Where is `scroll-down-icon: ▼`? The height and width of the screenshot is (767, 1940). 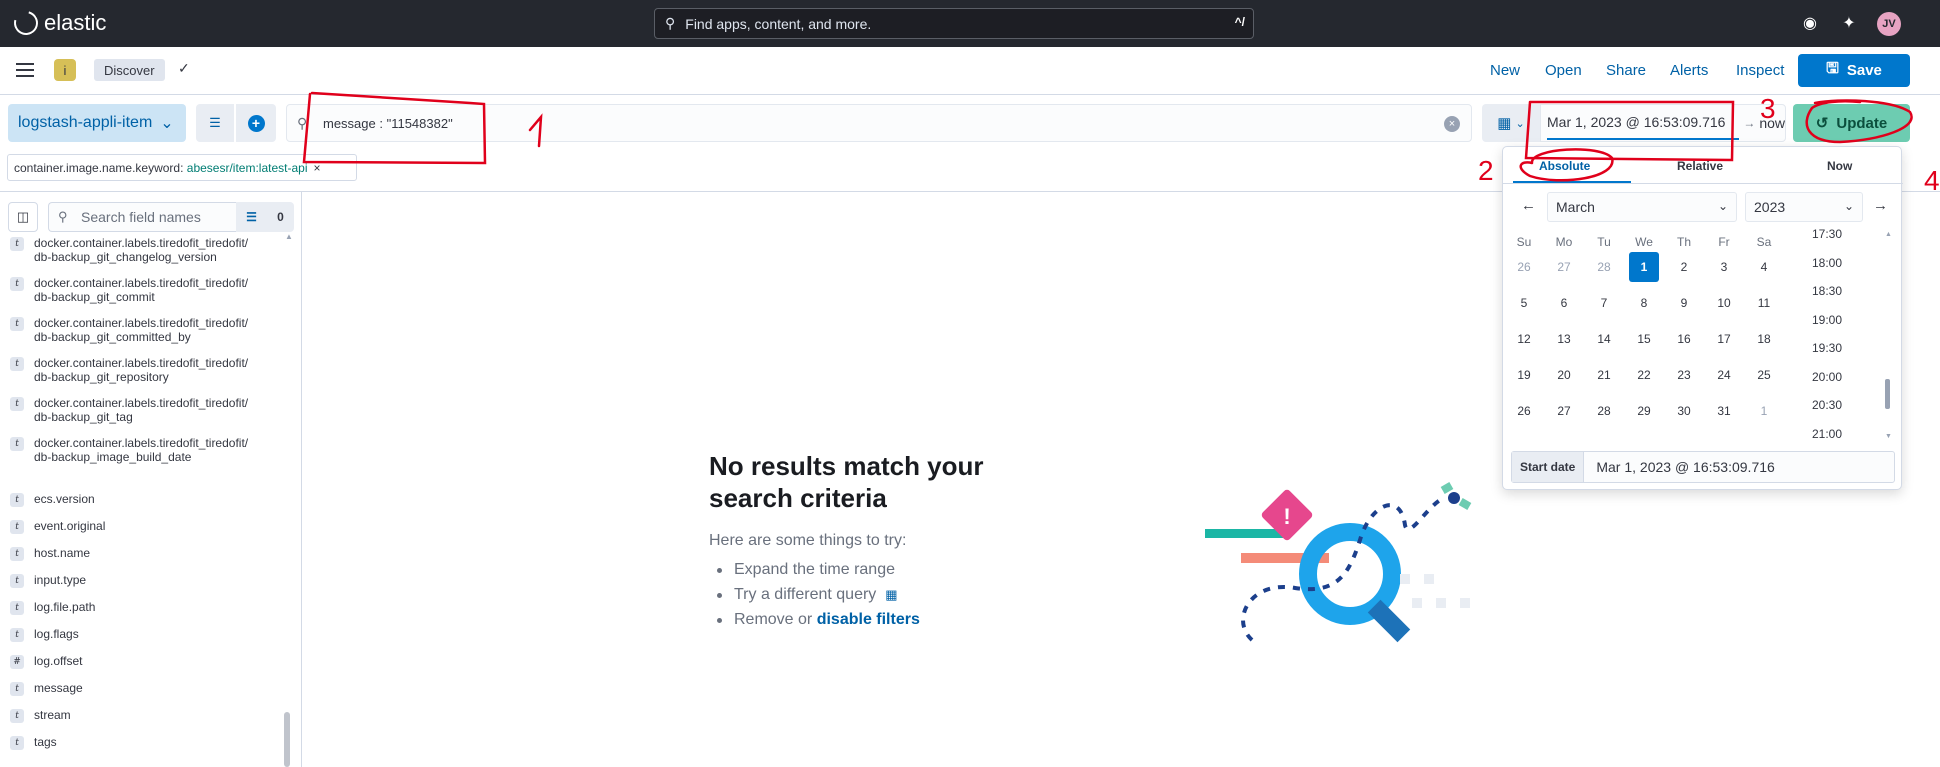
scroll-down-icon: ▼ is located at coordinates (1888, 436).